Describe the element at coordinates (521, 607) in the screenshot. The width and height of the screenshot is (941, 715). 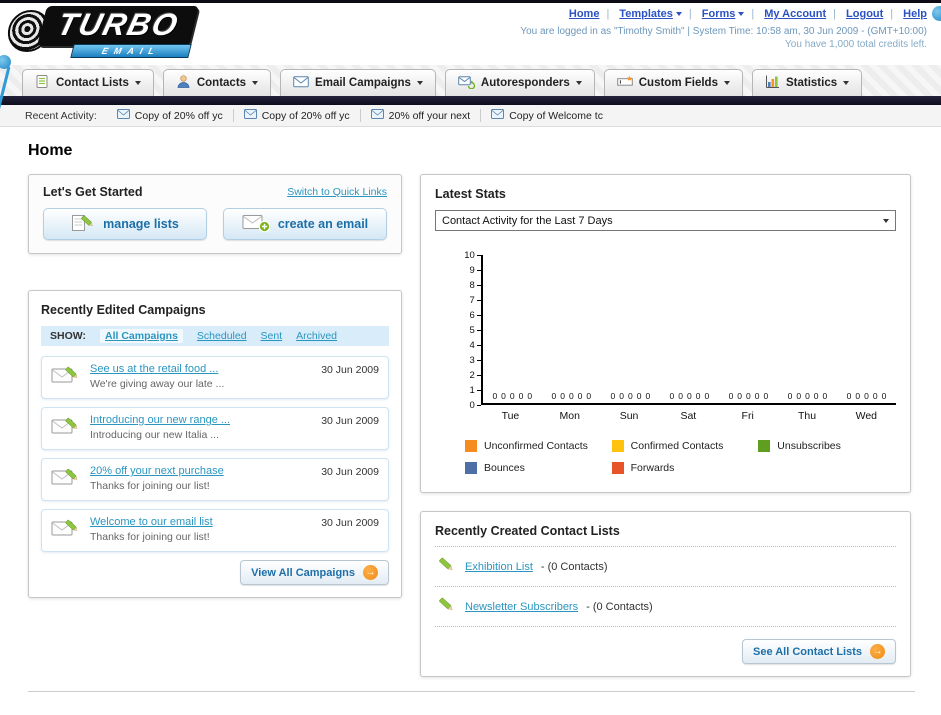
I see `contact-list-link: Newsletter Subscribers` at that location.